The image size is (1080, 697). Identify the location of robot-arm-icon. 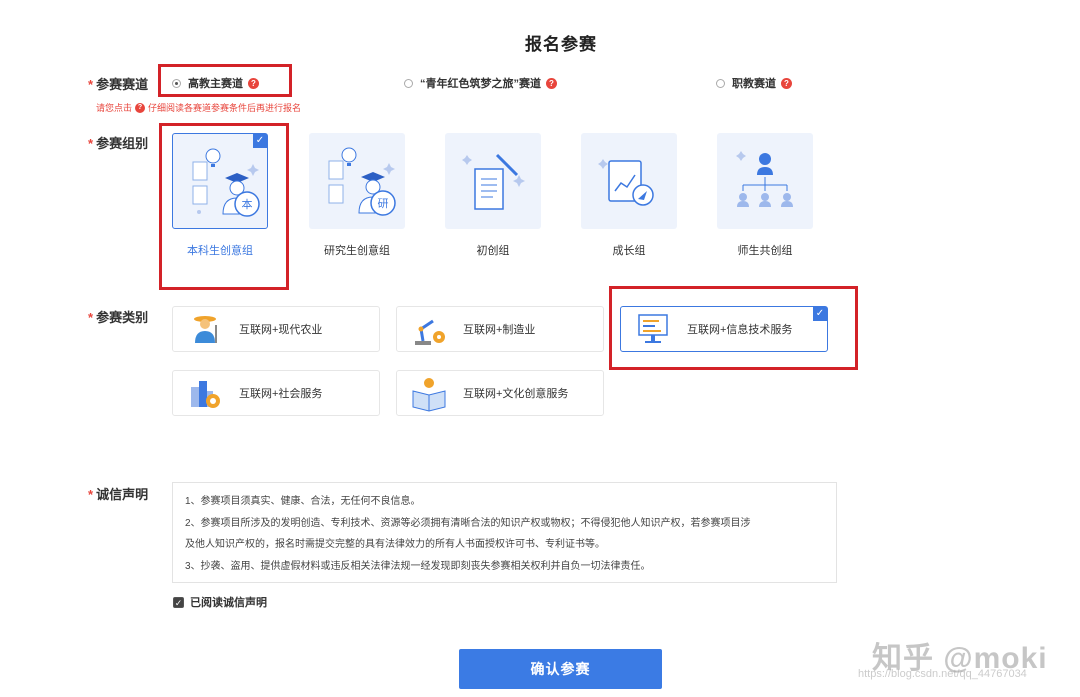
(430, 332).